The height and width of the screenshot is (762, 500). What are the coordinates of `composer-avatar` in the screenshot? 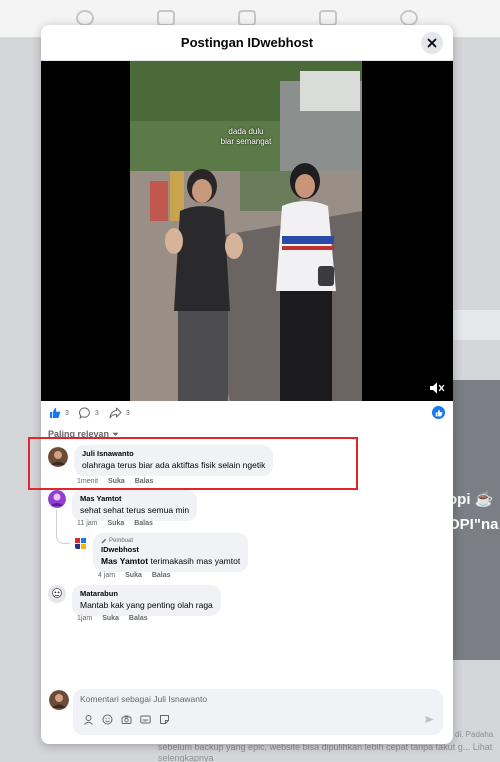 It's located at (59, 700).